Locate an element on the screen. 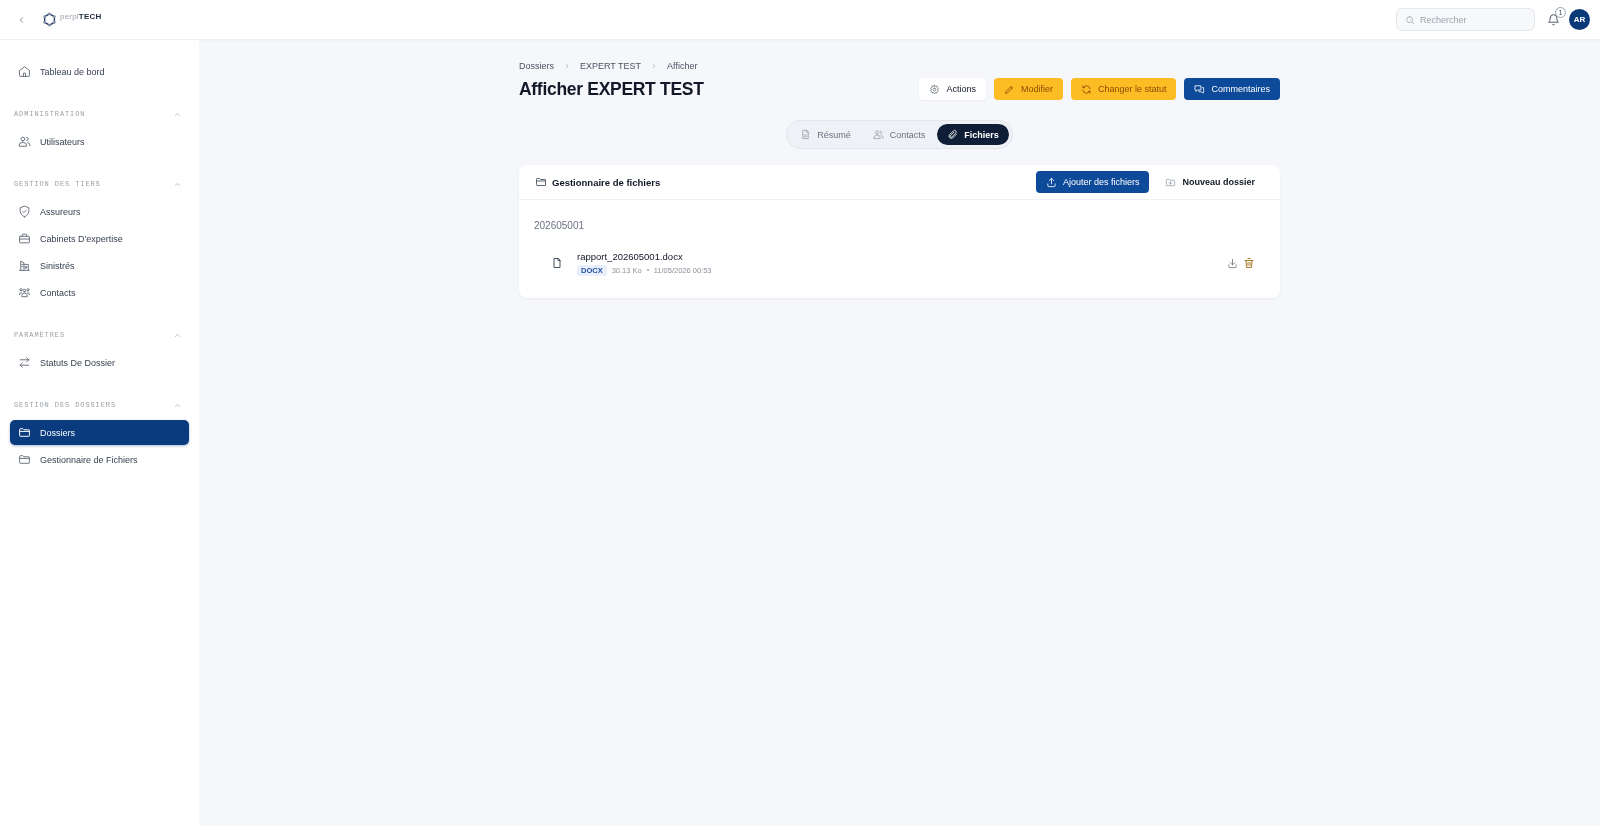 The height and width of the screenshot is (826, 1600). shield-check-icon is located at coordinates (24, 211).